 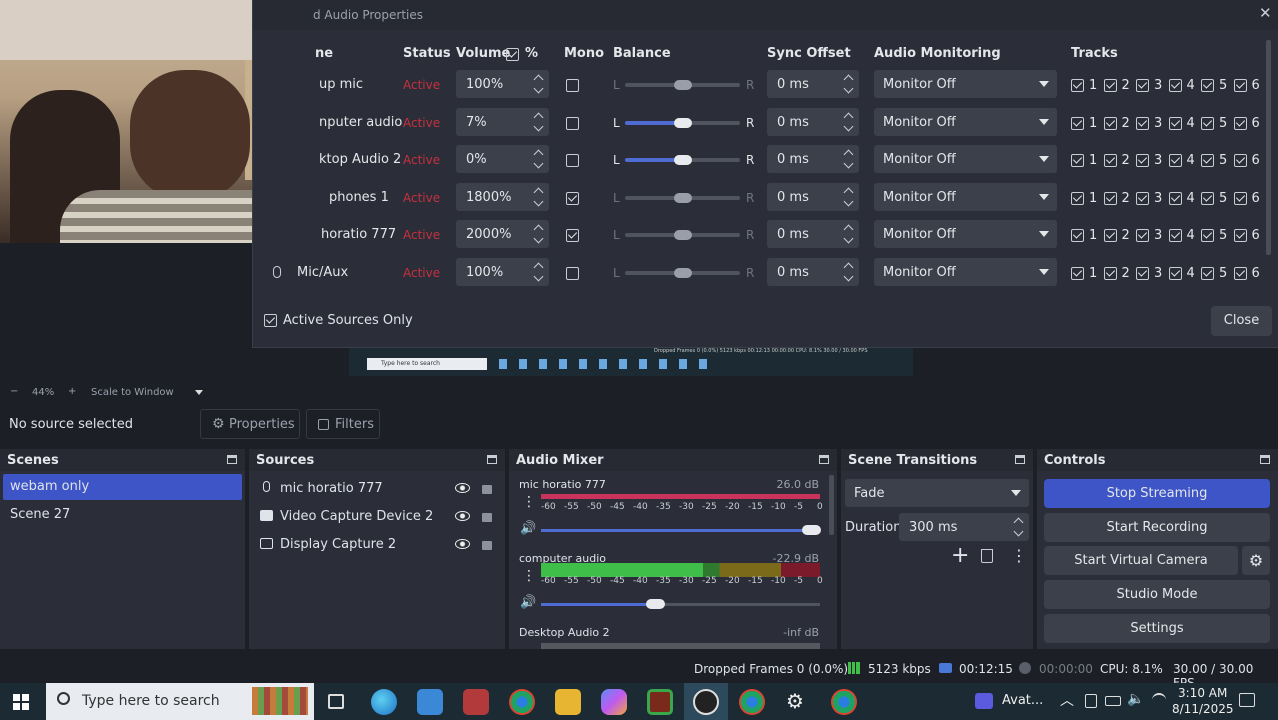 I want to click on notification-icon, so click(x=1247, y=700).